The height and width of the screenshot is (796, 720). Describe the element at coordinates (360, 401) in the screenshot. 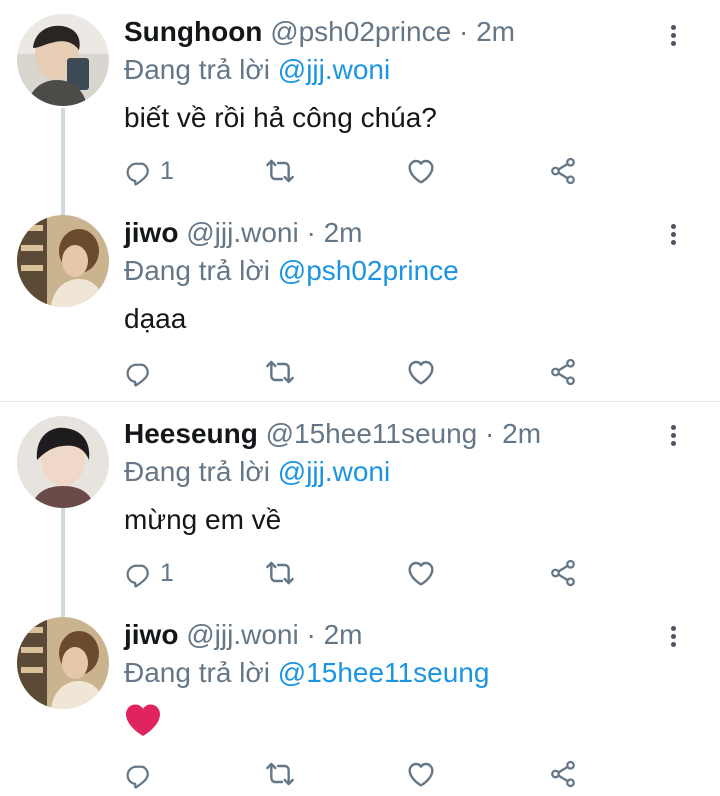

I see `divider` at that location.